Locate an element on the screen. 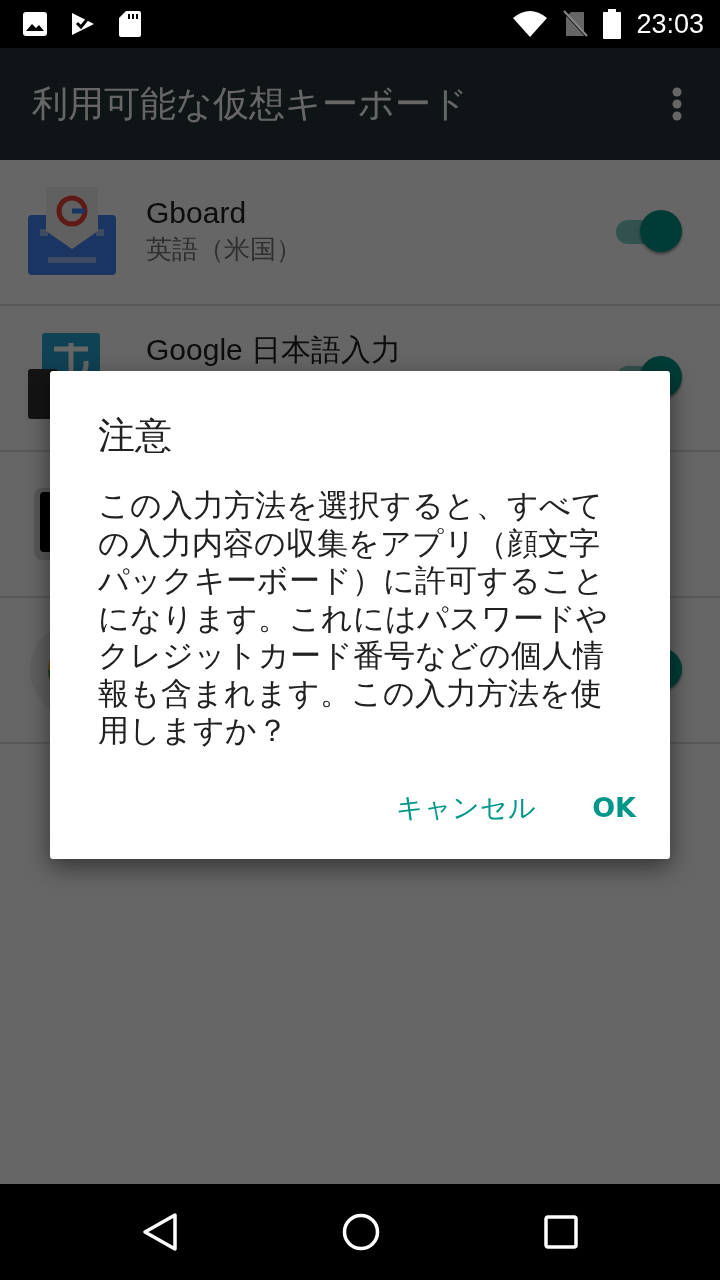  status-time: 23:03 is located at coordinates (670, 24).